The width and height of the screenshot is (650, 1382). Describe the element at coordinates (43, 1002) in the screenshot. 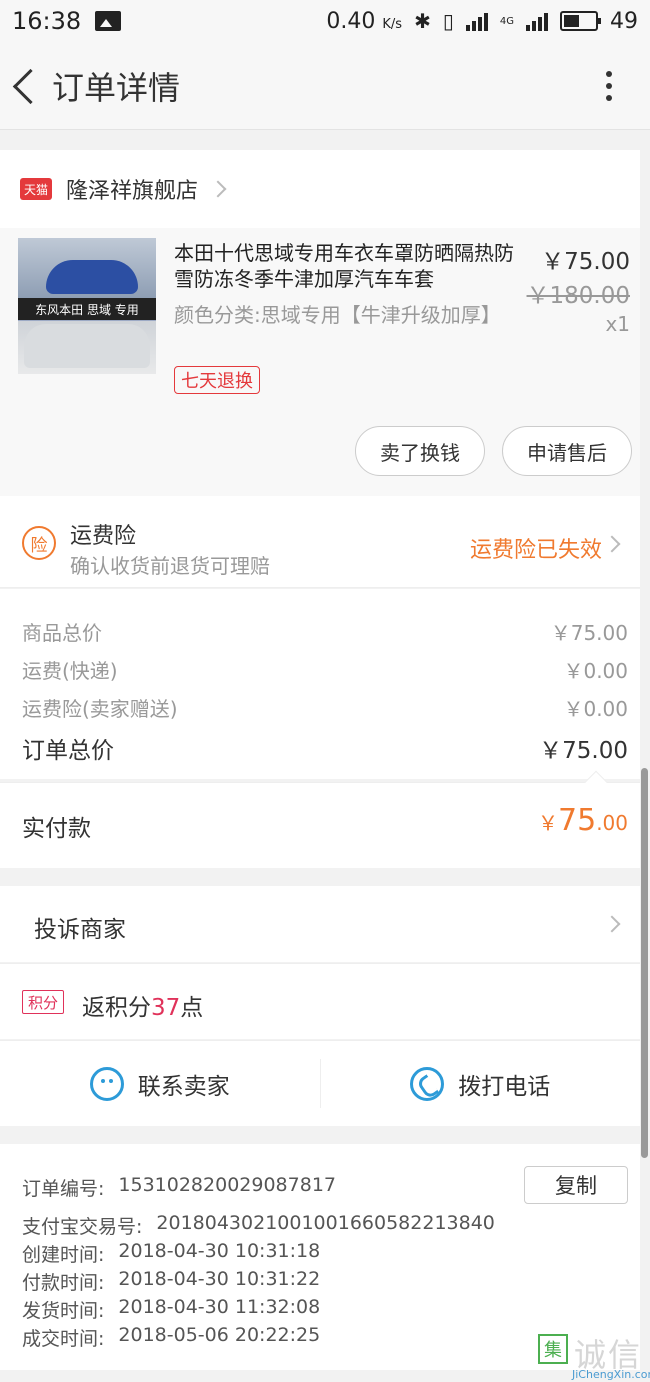

I see `points-badge: 积分` at that location.